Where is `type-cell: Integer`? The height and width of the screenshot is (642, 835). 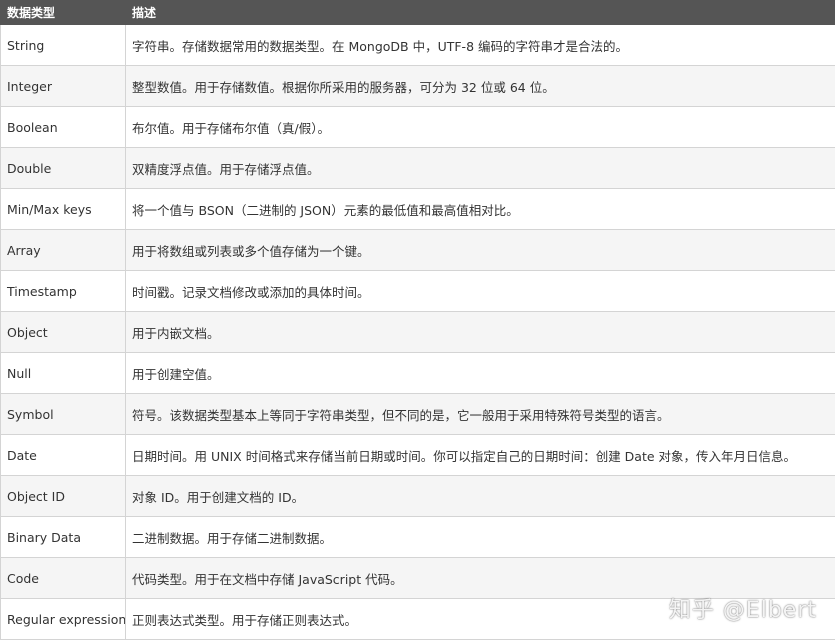
type-cell: Integer is located at coordinates (63, 86).